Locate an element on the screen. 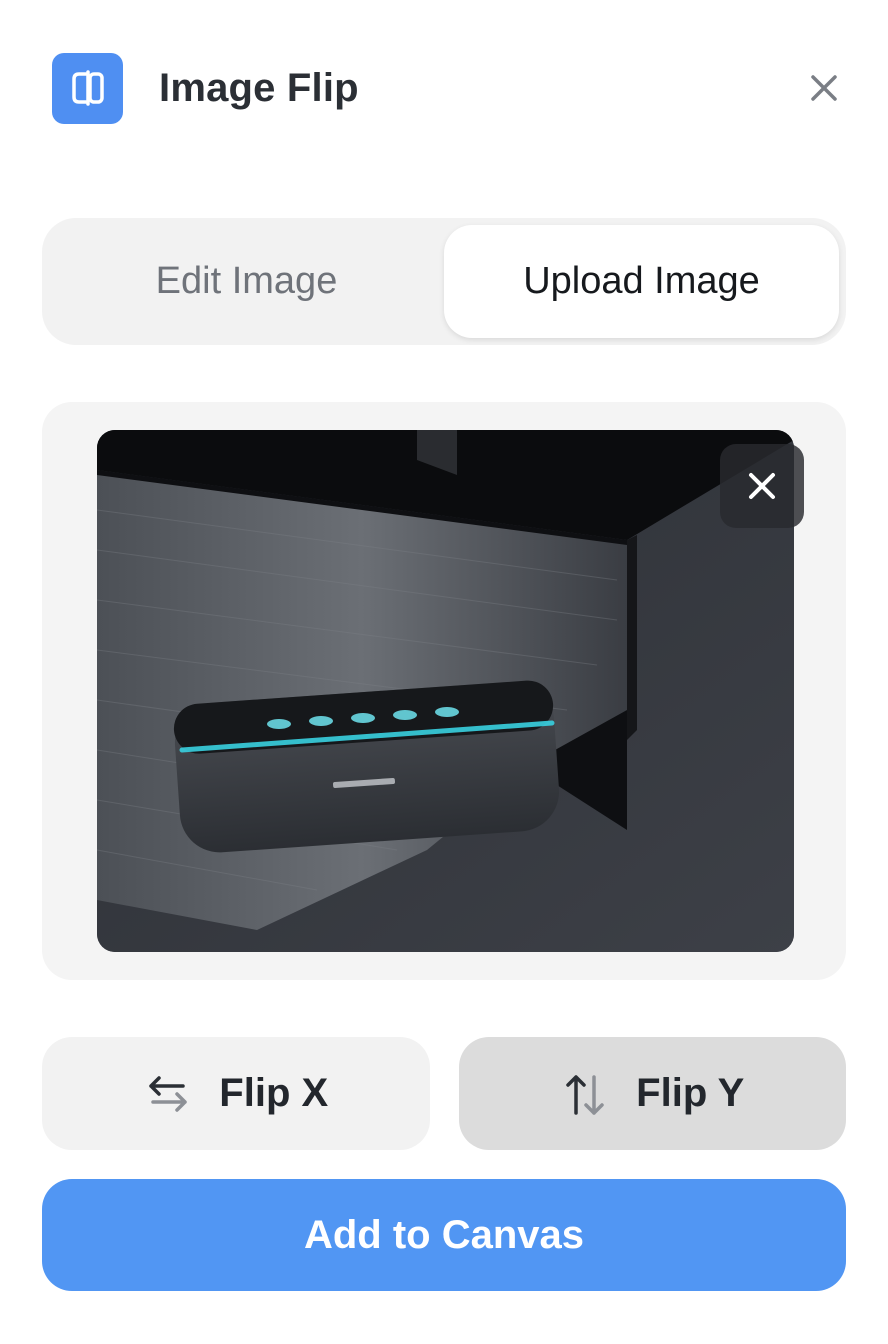 This screenshot has height=1344, width=888. add-to-canvas-button: Add to Canvas is located at coordinates (444, 1235).